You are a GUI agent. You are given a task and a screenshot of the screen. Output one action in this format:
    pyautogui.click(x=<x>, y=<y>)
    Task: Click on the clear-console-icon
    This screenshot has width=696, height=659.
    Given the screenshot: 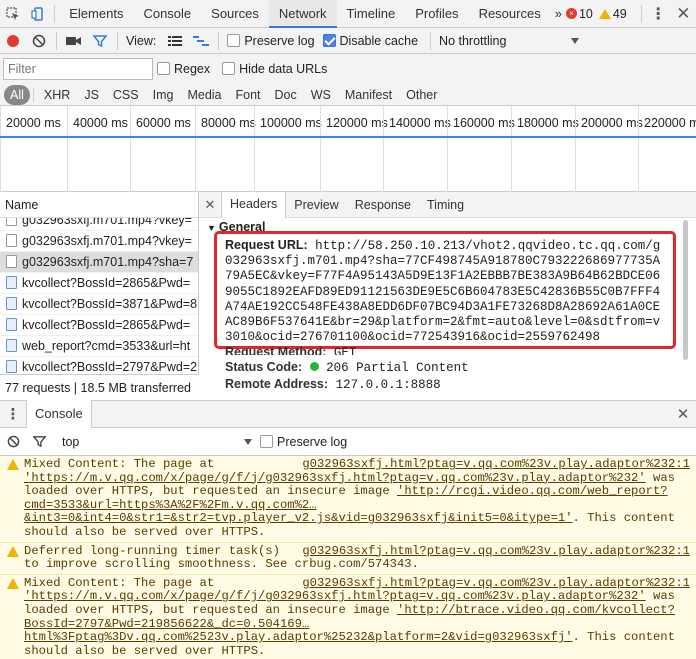 What is the action you would take?
    pyautogui.click(x=13, y=442)
    